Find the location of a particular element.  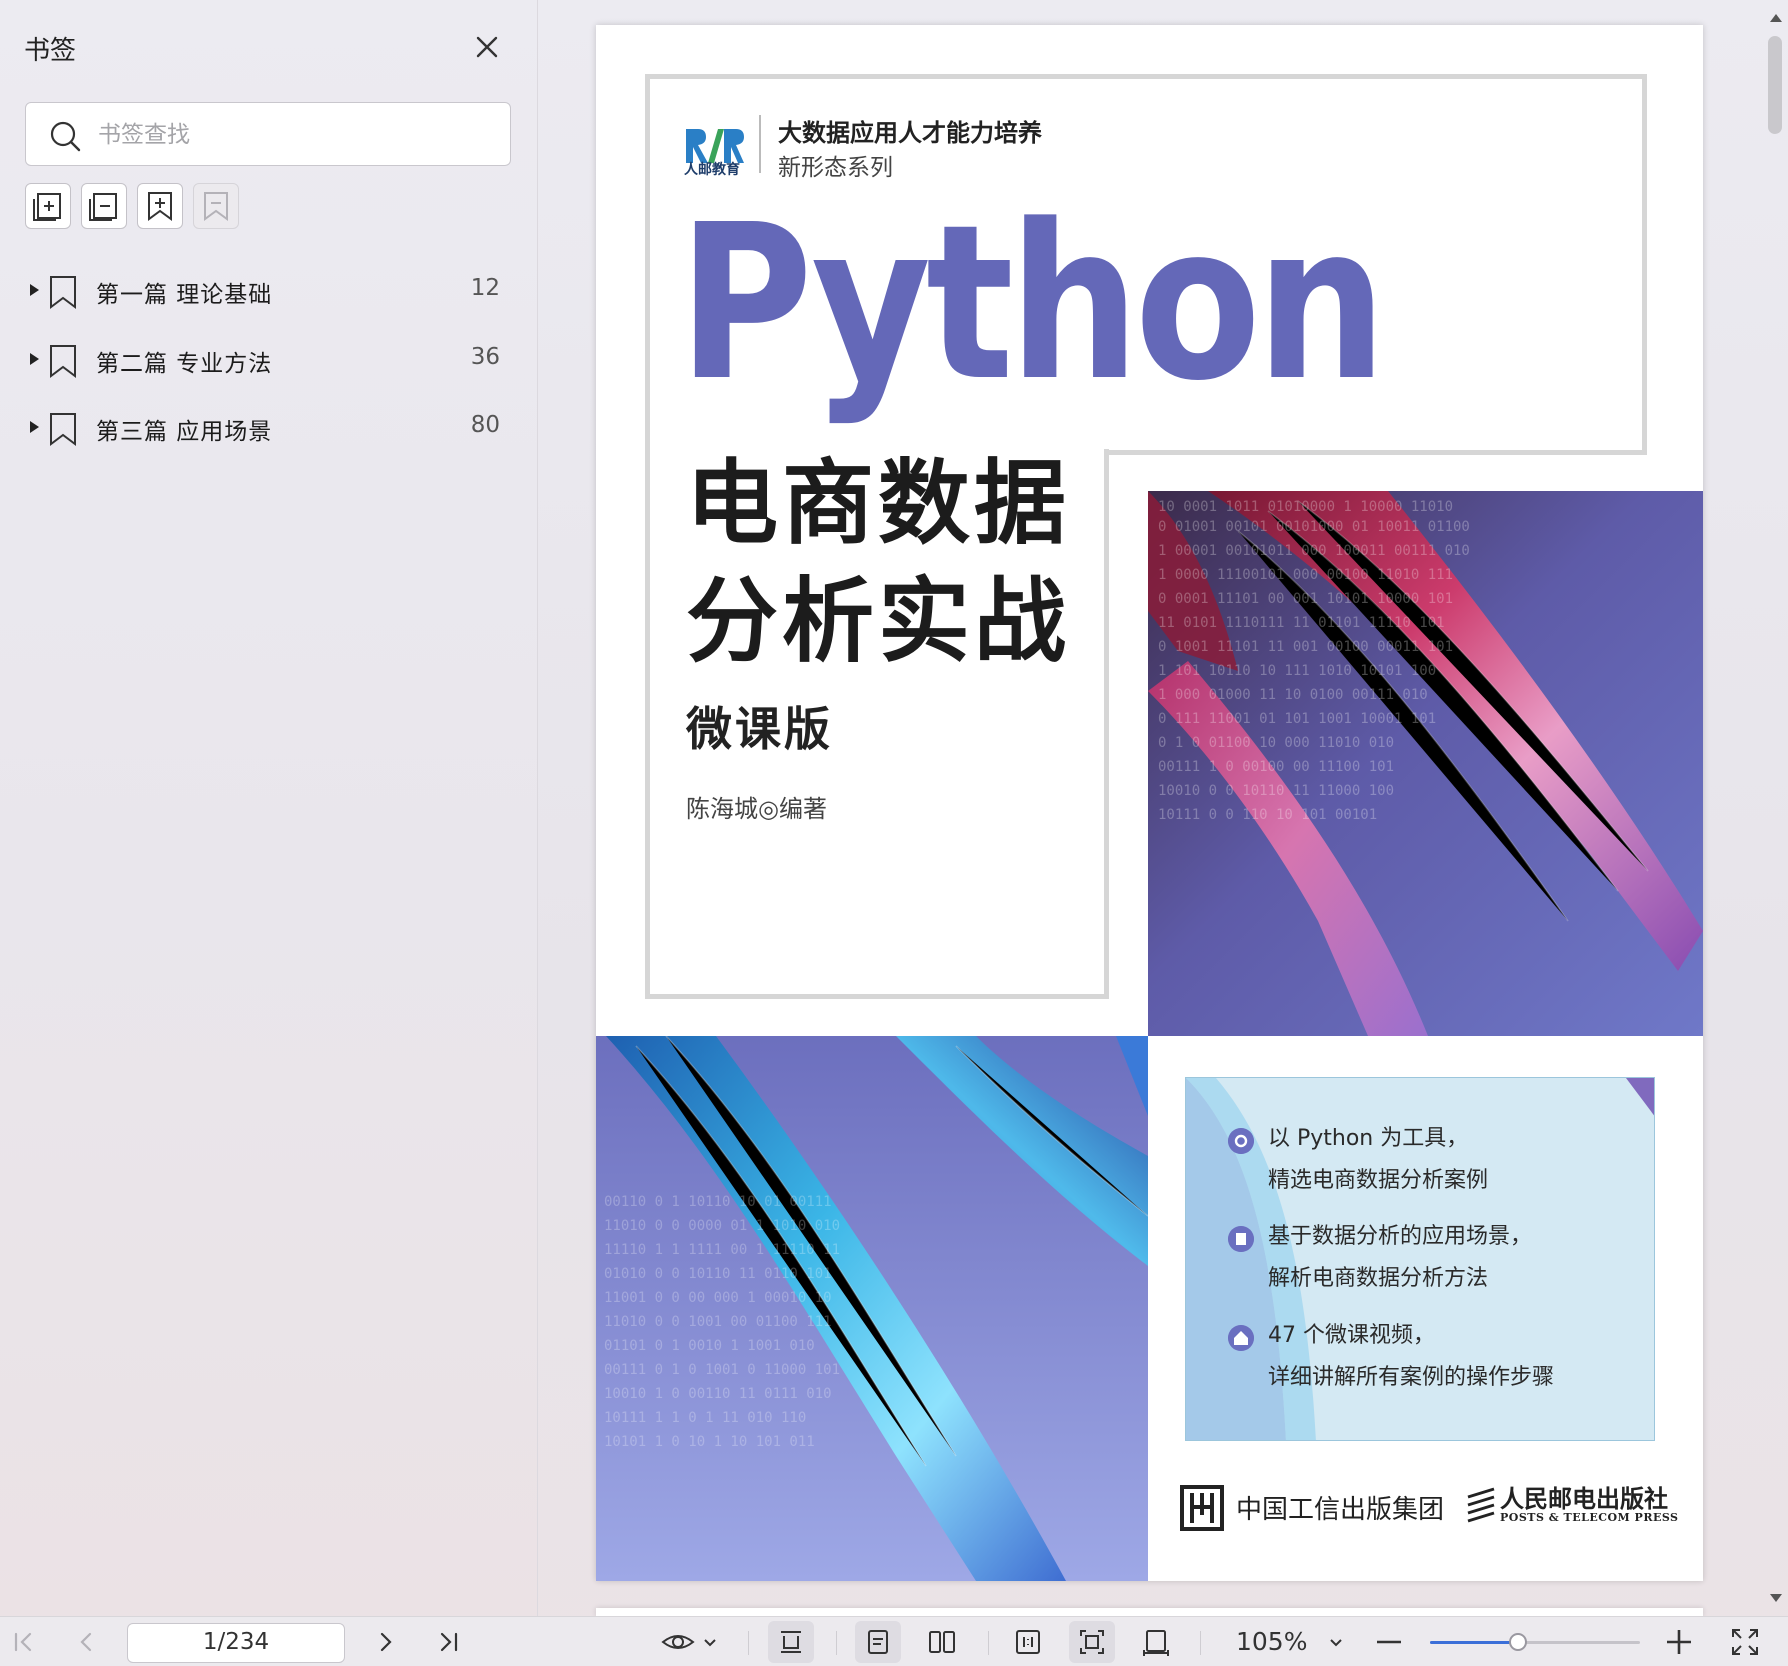

cover-frame-divider is located at coordinates (1375, 452).